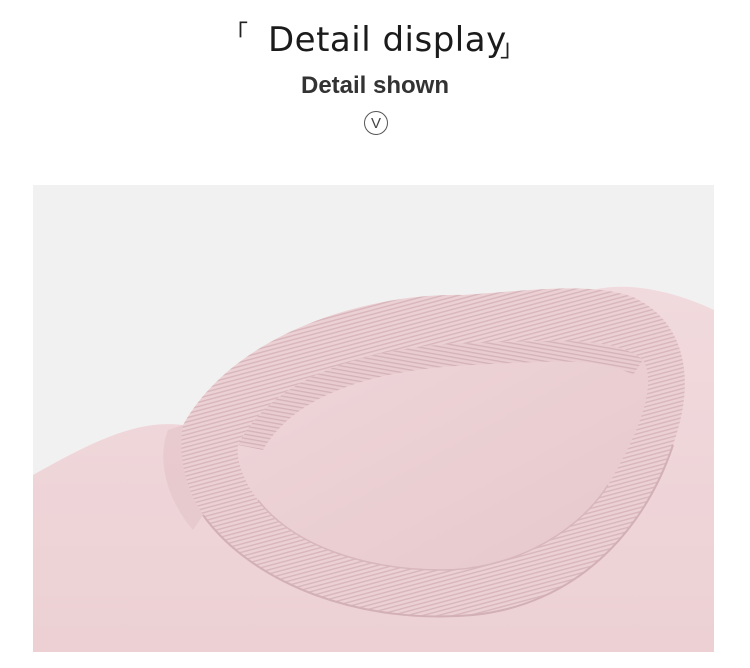 The height and width of the screenshot is (668, 750). I want to click on v-circle-icon: V, so click(376, 123).